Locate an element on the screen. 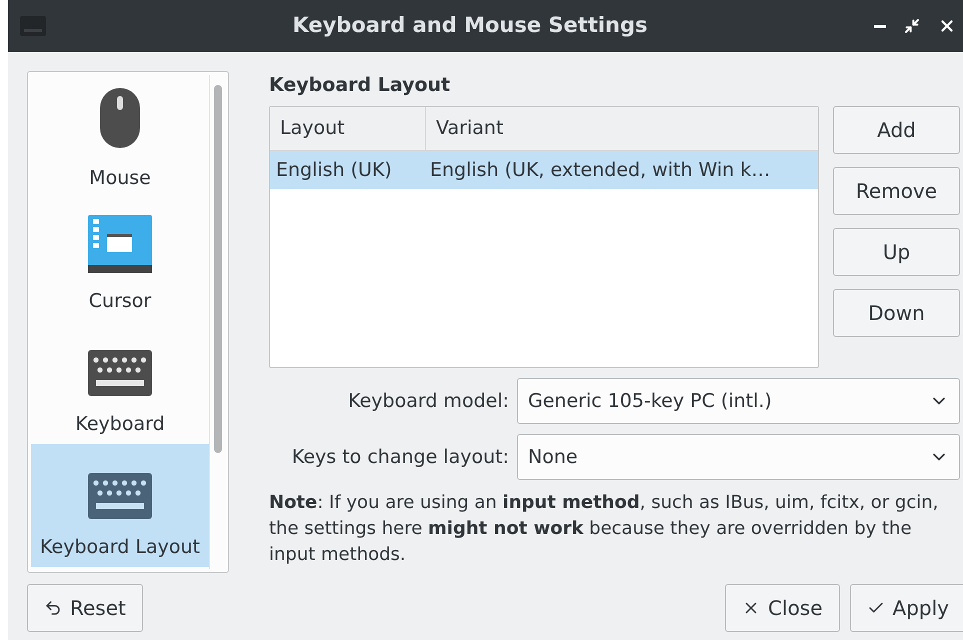 This screenshot has height=640, width=963. add-button: Add is located at coordinates (896, 130).